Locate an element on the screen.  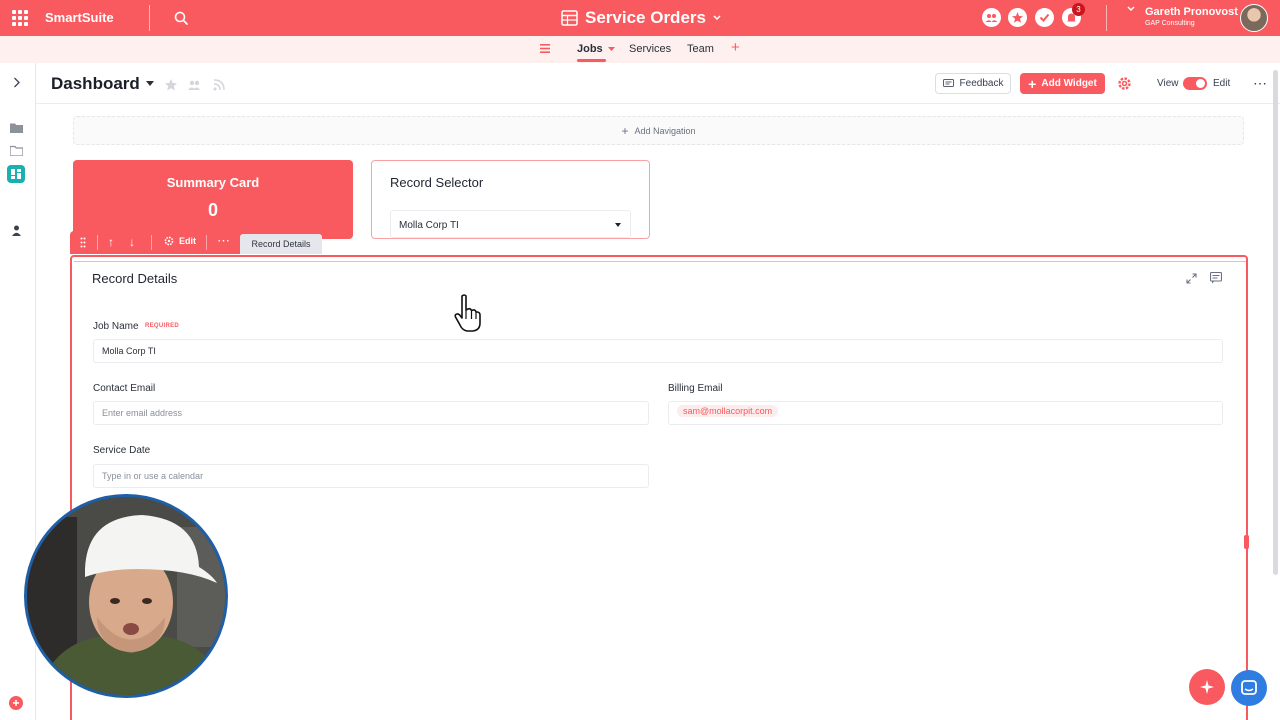
hand-cursor-icon is located at coordinates (467, 313).